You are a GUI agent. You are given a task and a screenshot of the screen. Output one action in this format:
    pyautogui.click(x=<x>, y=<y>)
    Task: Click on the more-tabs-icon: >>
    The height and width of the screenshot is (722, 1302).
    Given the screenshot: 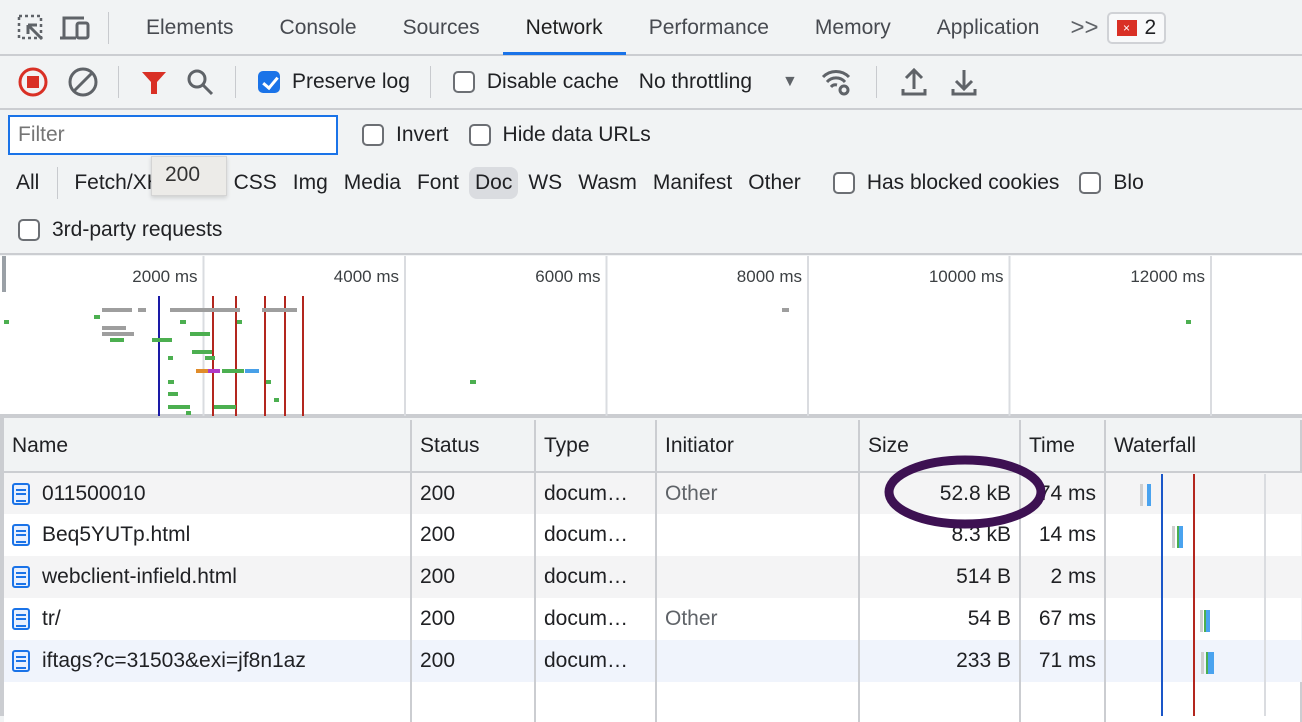 What is the action you would take?
    pyautogui.click(x=1084, y=28)
    